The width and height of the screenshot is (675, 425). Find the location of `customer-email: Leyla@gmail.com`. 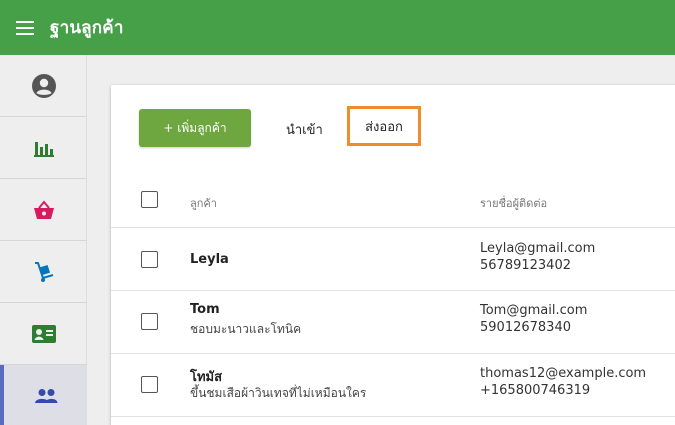

customer-email: Leyla@gmail.com is located at coordinates (538, 248).